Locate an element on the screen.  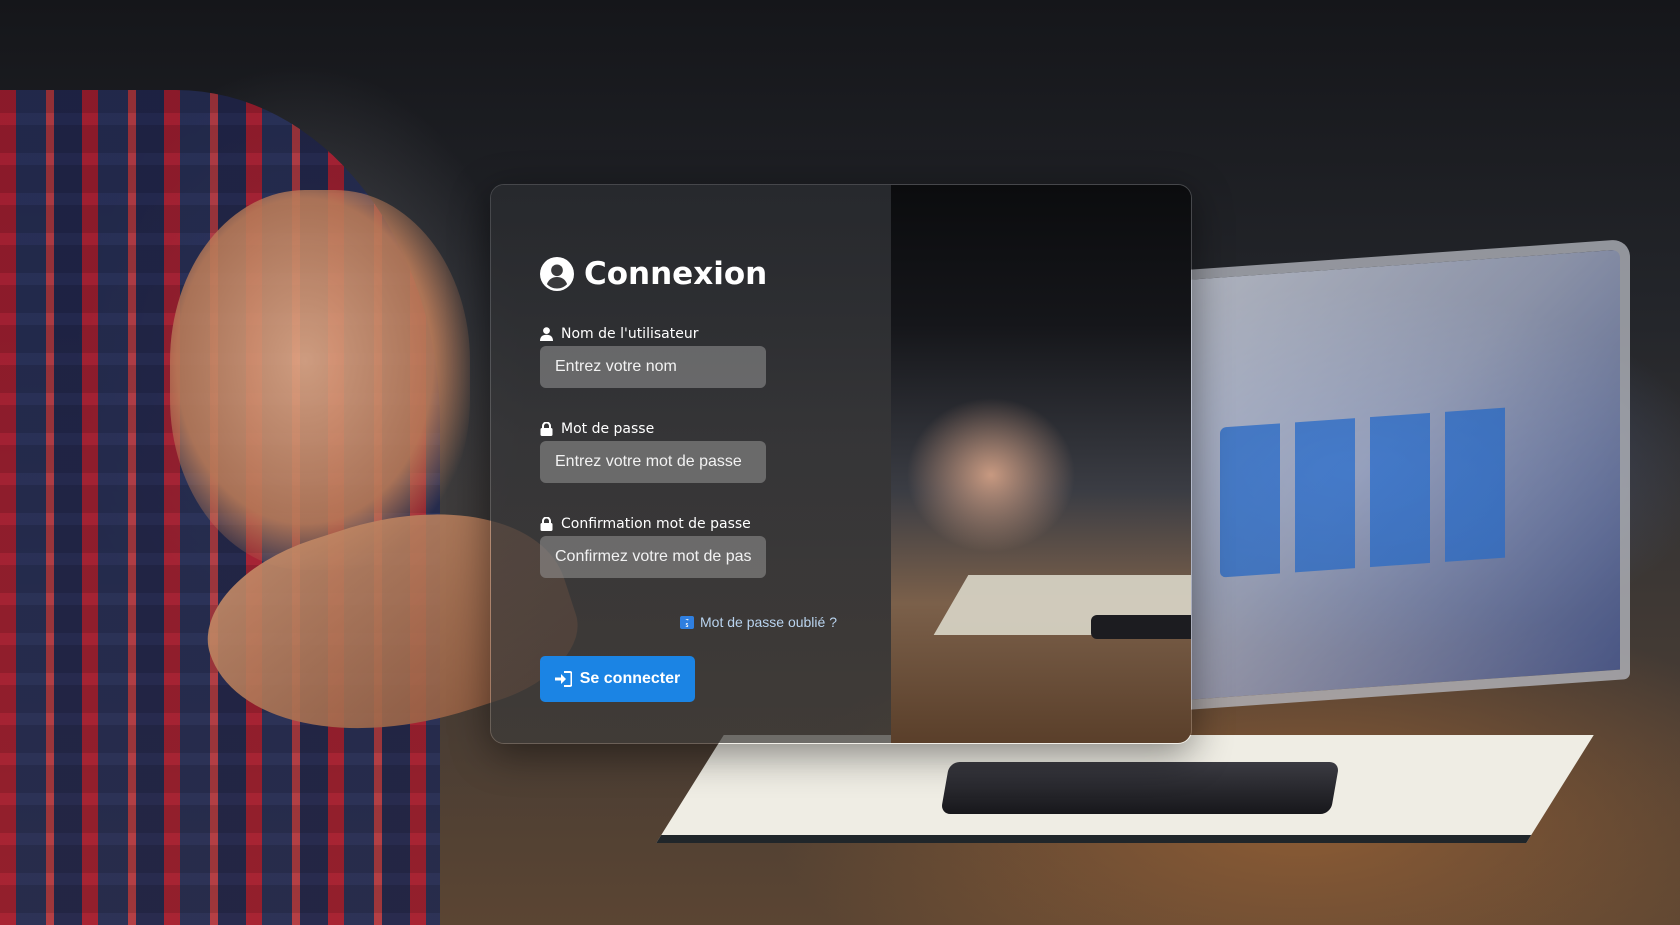
username-label-text: Nom de l'utilisateur is located at coordinates (630, 334).